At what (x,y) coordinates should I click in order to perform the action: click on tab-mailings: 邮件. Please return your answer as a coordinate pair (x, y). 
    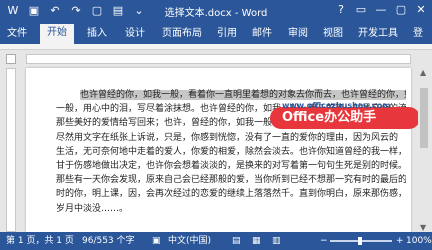
    Looking at the image, I should click on (262, 34).